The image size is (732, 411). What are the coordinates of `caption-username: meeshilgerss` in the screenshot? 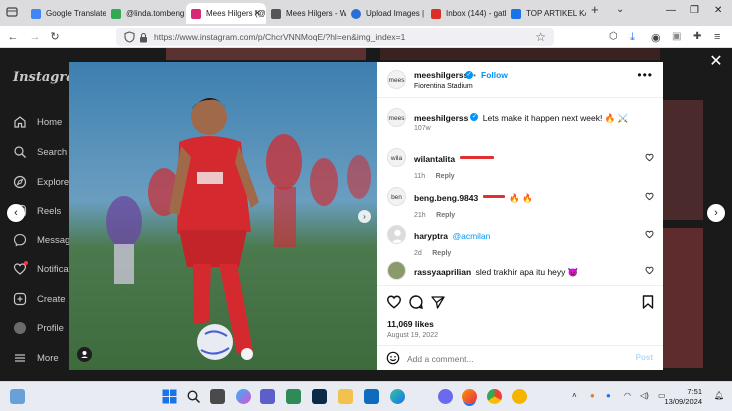 It's located at (441, 118).